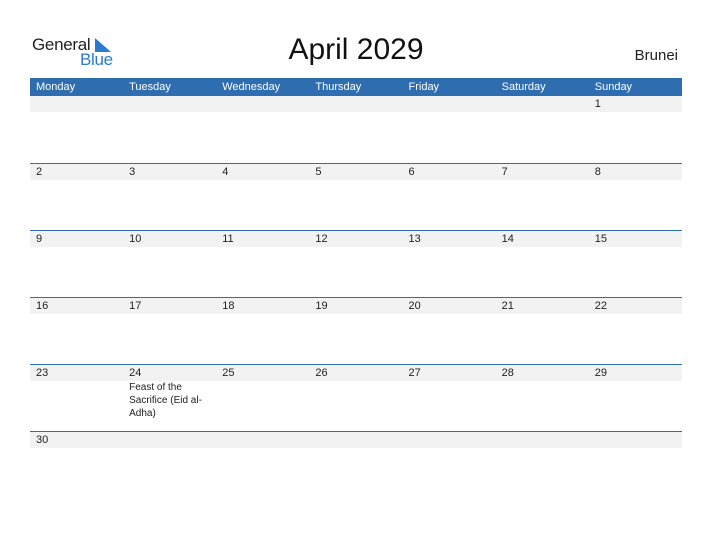 Image resolution: width=712 pixels, height=550 pixels. I want to click on day-number: 10, so click(135, 239).